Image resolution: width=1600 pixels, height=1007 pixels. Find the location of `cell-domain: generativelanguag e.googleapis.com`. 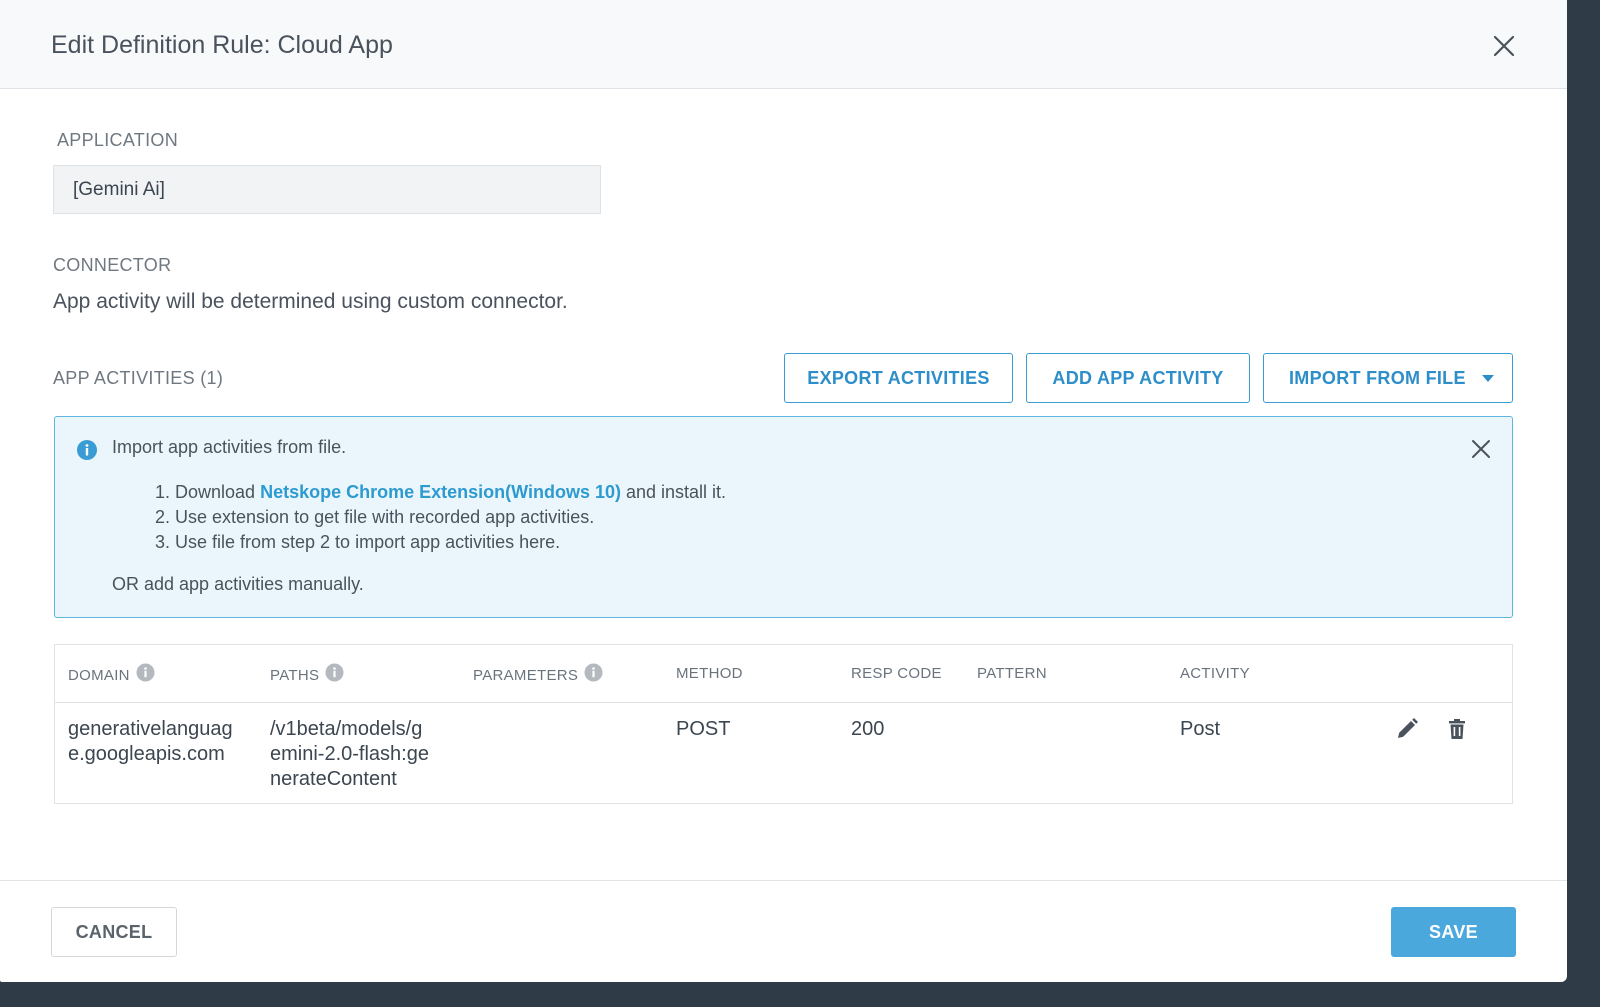

cell-domain: generativelanguag e.googleapis.com is located at coordinates (150, 742).